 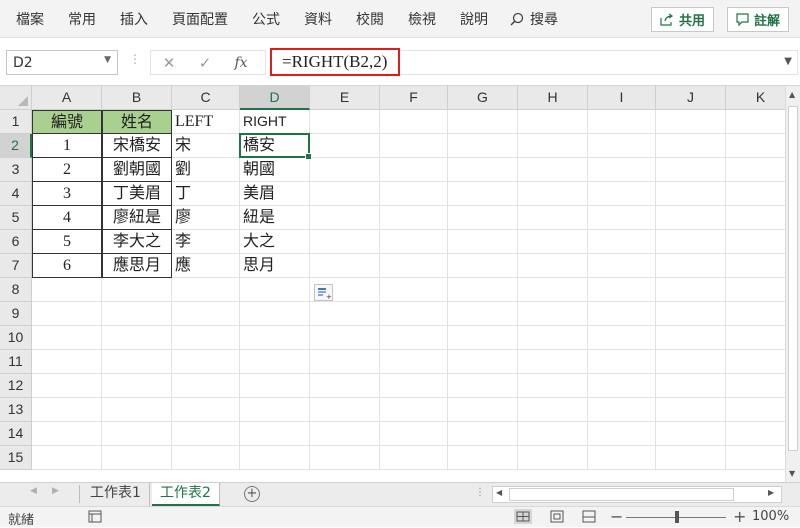 I want to click on cell-g15, so click(x=483, y=458).